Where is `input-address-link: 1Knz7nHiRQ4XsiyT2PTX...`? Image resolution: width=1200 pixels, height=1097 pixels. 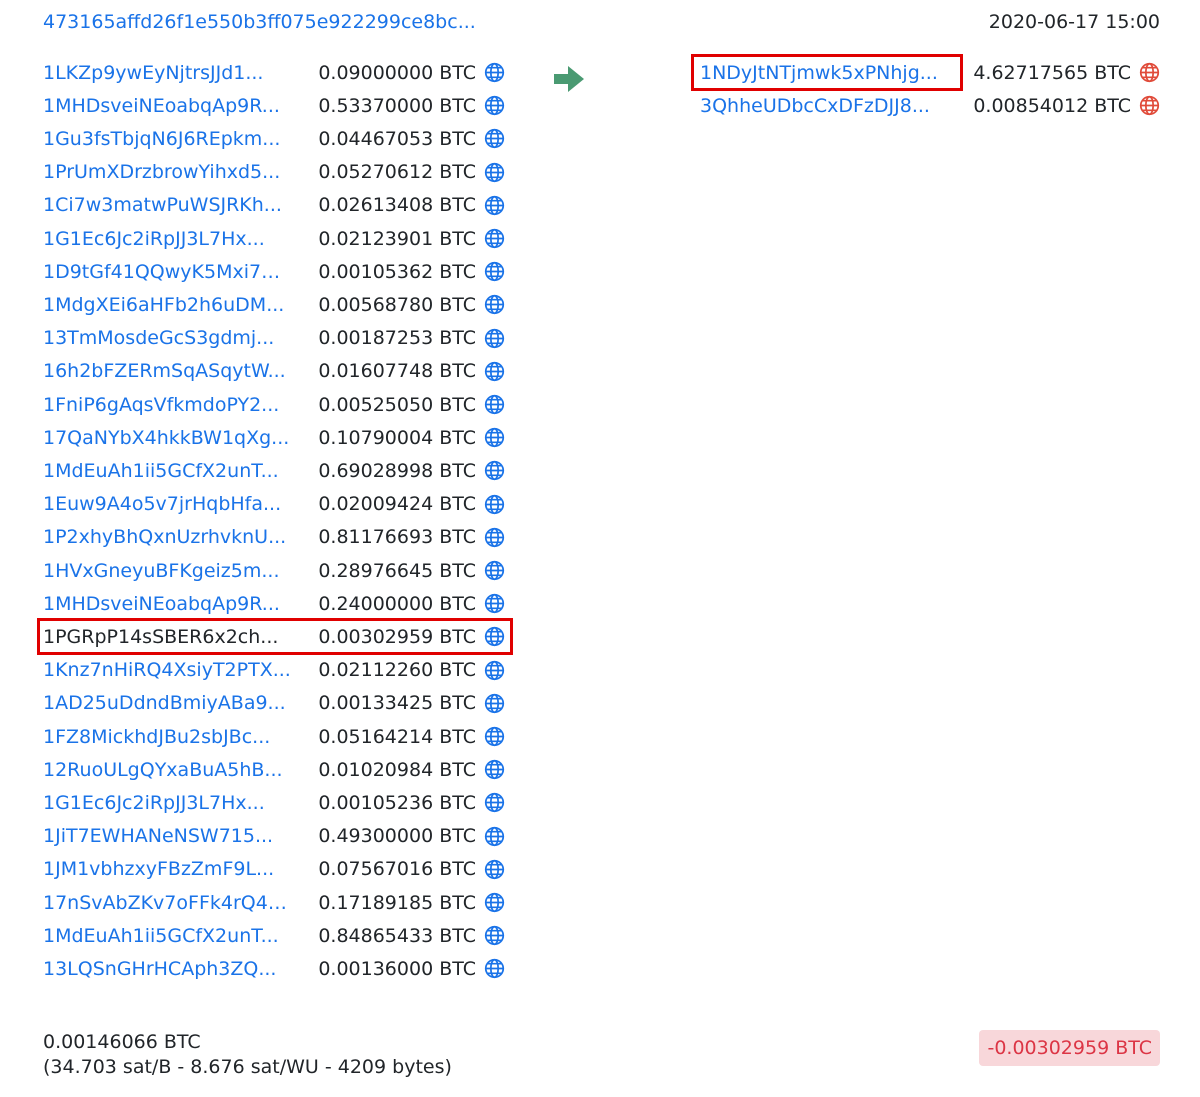
input-address-link: 1Knz7nHiRQ4XsiyT2PTX... is located at coordinates (167, 670).